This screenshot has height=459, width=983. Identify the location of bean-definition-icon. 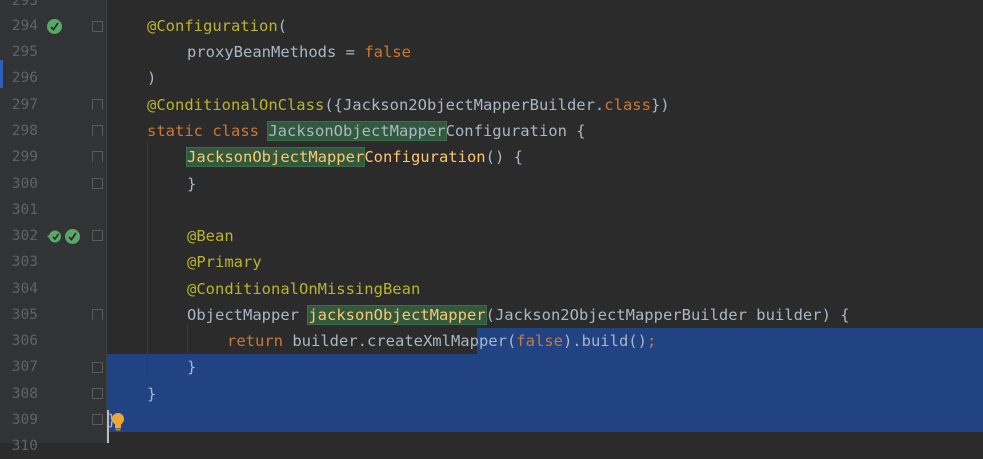
(72, 236).